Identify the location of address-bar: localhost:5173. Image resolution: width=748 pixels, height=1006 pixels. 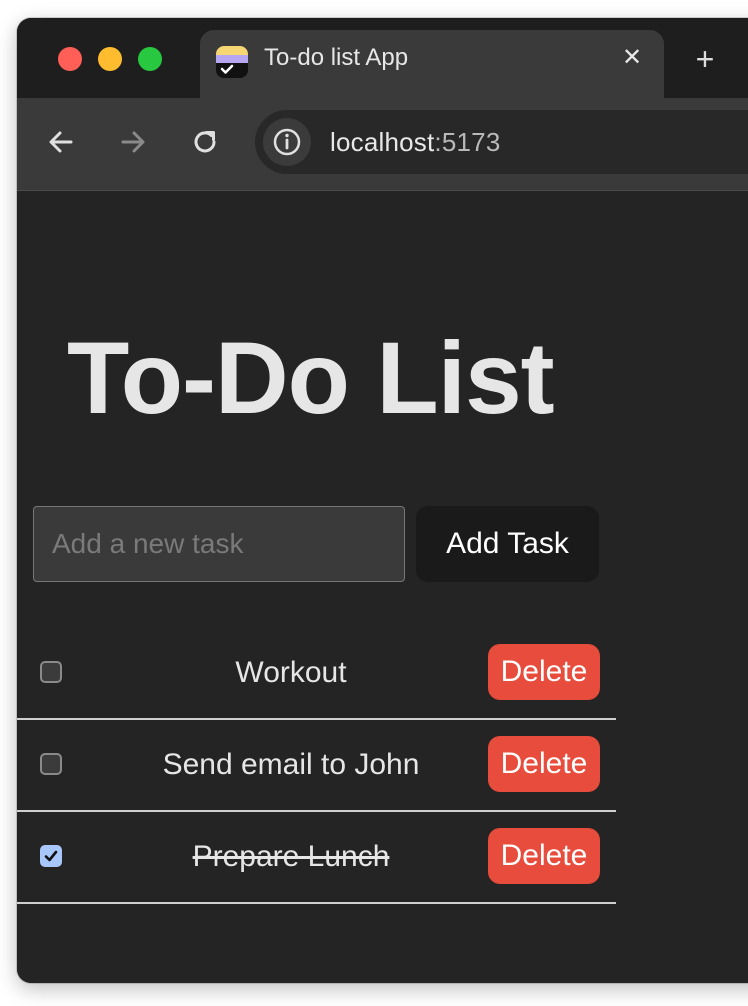
(501, 142).